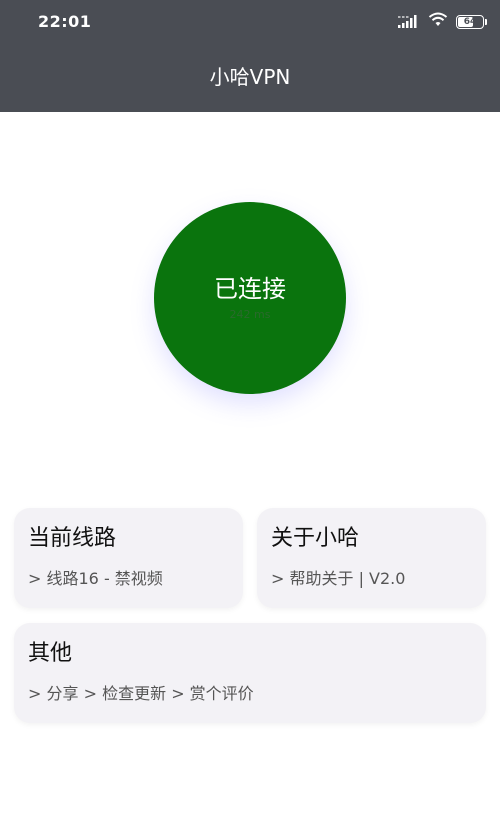  I want to click on wifi-icon, so click(438, 22).